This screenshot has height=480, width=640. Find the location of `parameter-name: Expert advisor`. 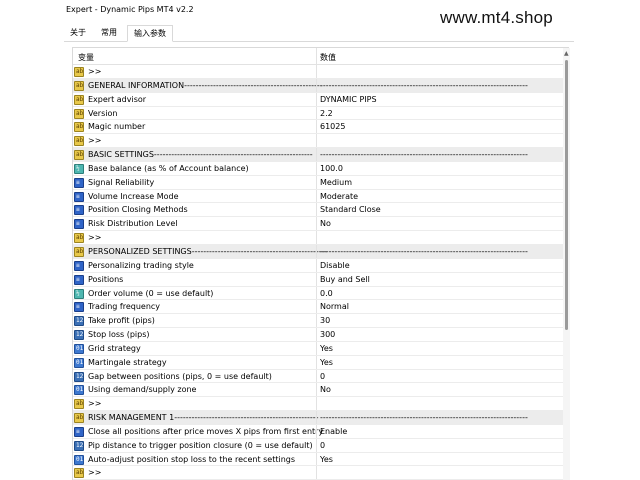

parameter-name: Expert advisor is located at coordinates (117, 99).